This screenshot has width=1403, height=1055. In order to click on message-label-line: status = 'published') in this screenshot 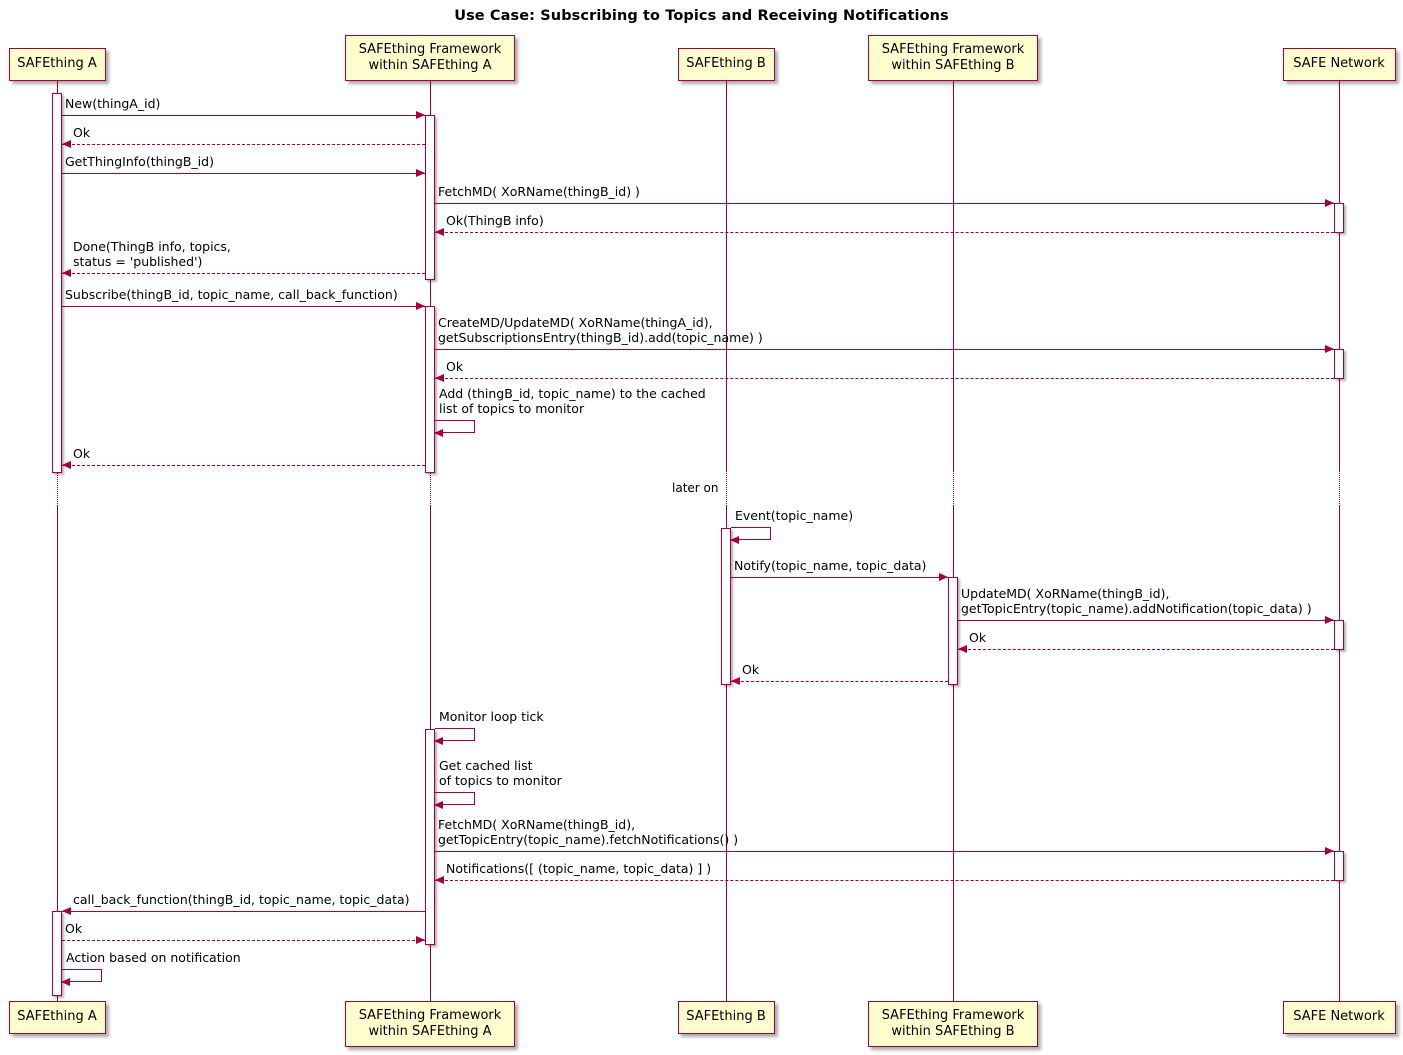, I will do `click(138, 262)`.